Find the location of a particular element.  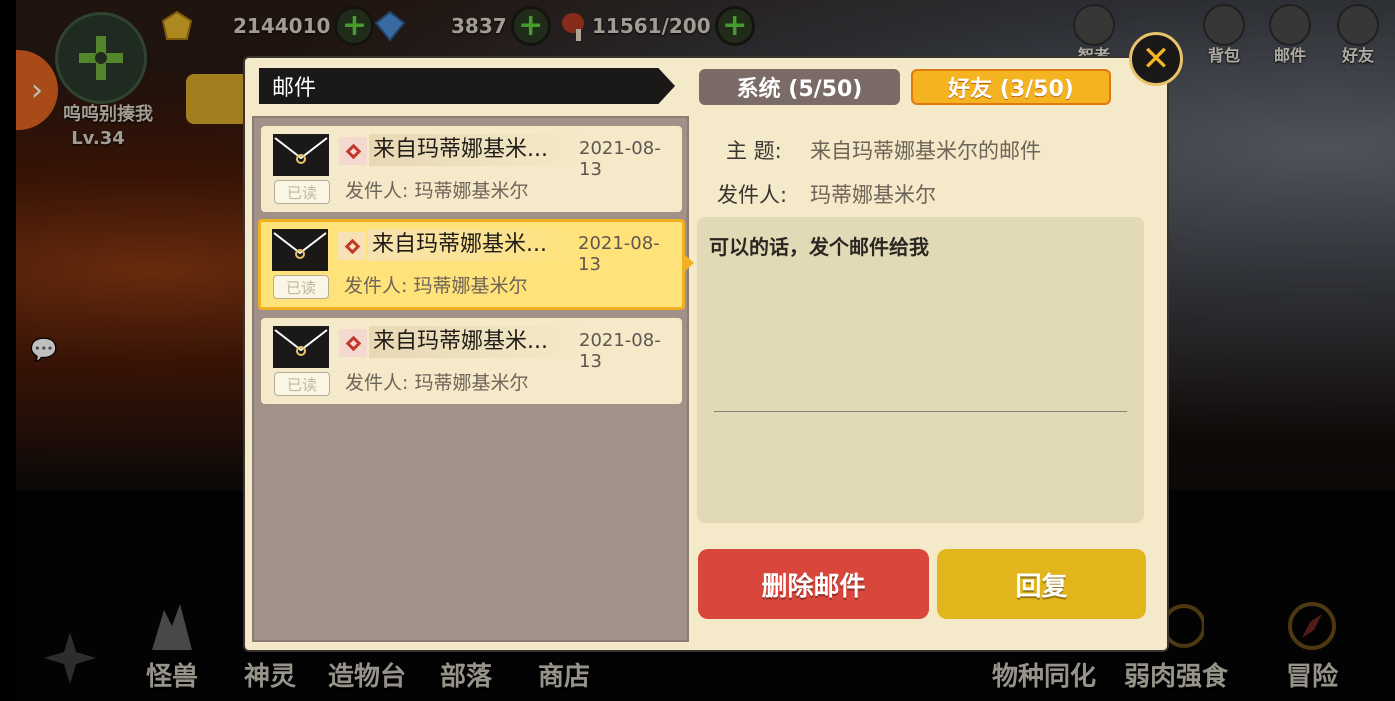

close-icon: ✕ is located at coordinates (1156, 59).